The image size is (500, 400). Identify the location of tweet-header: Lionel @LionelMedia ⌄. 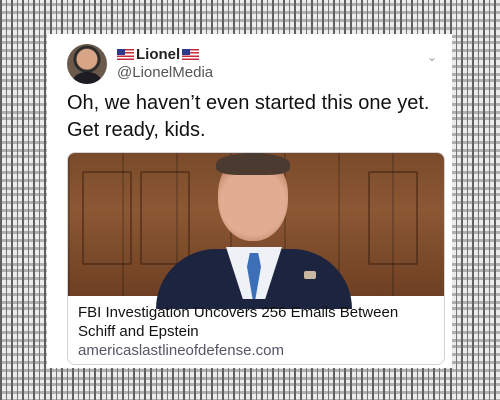
(252, 64).